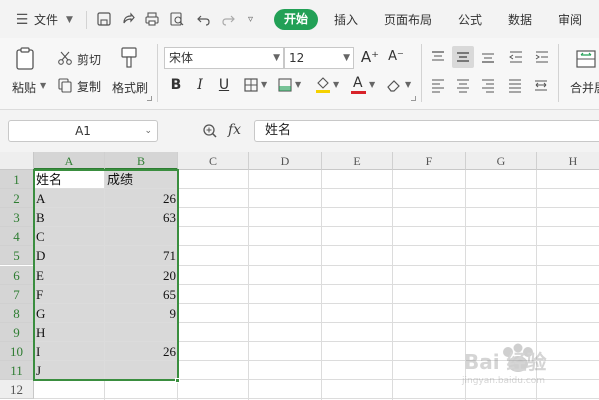 This screenshot has width=599, height=400. Describe the element at coordinates (89, 86) in the screenshot. I see `copy-button: 复制` at that location.